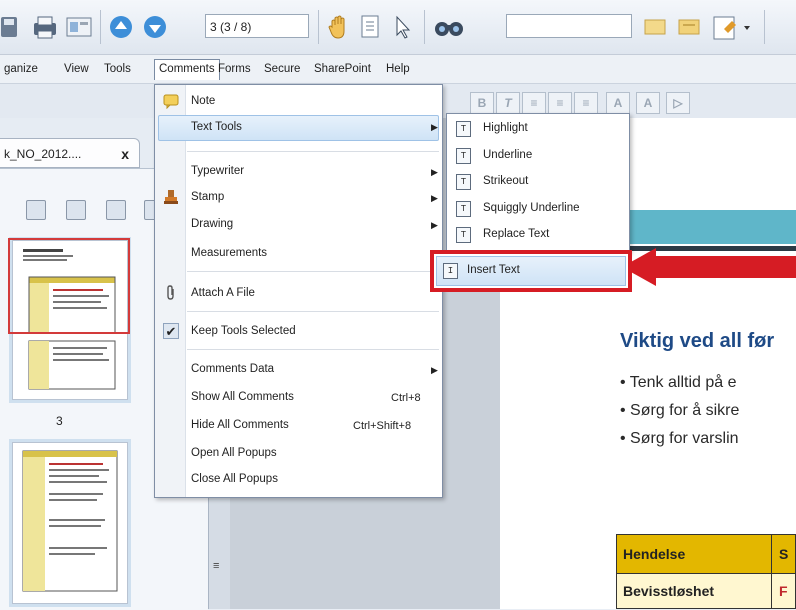  I want to click on annotation-arrow, so click(723, 267).